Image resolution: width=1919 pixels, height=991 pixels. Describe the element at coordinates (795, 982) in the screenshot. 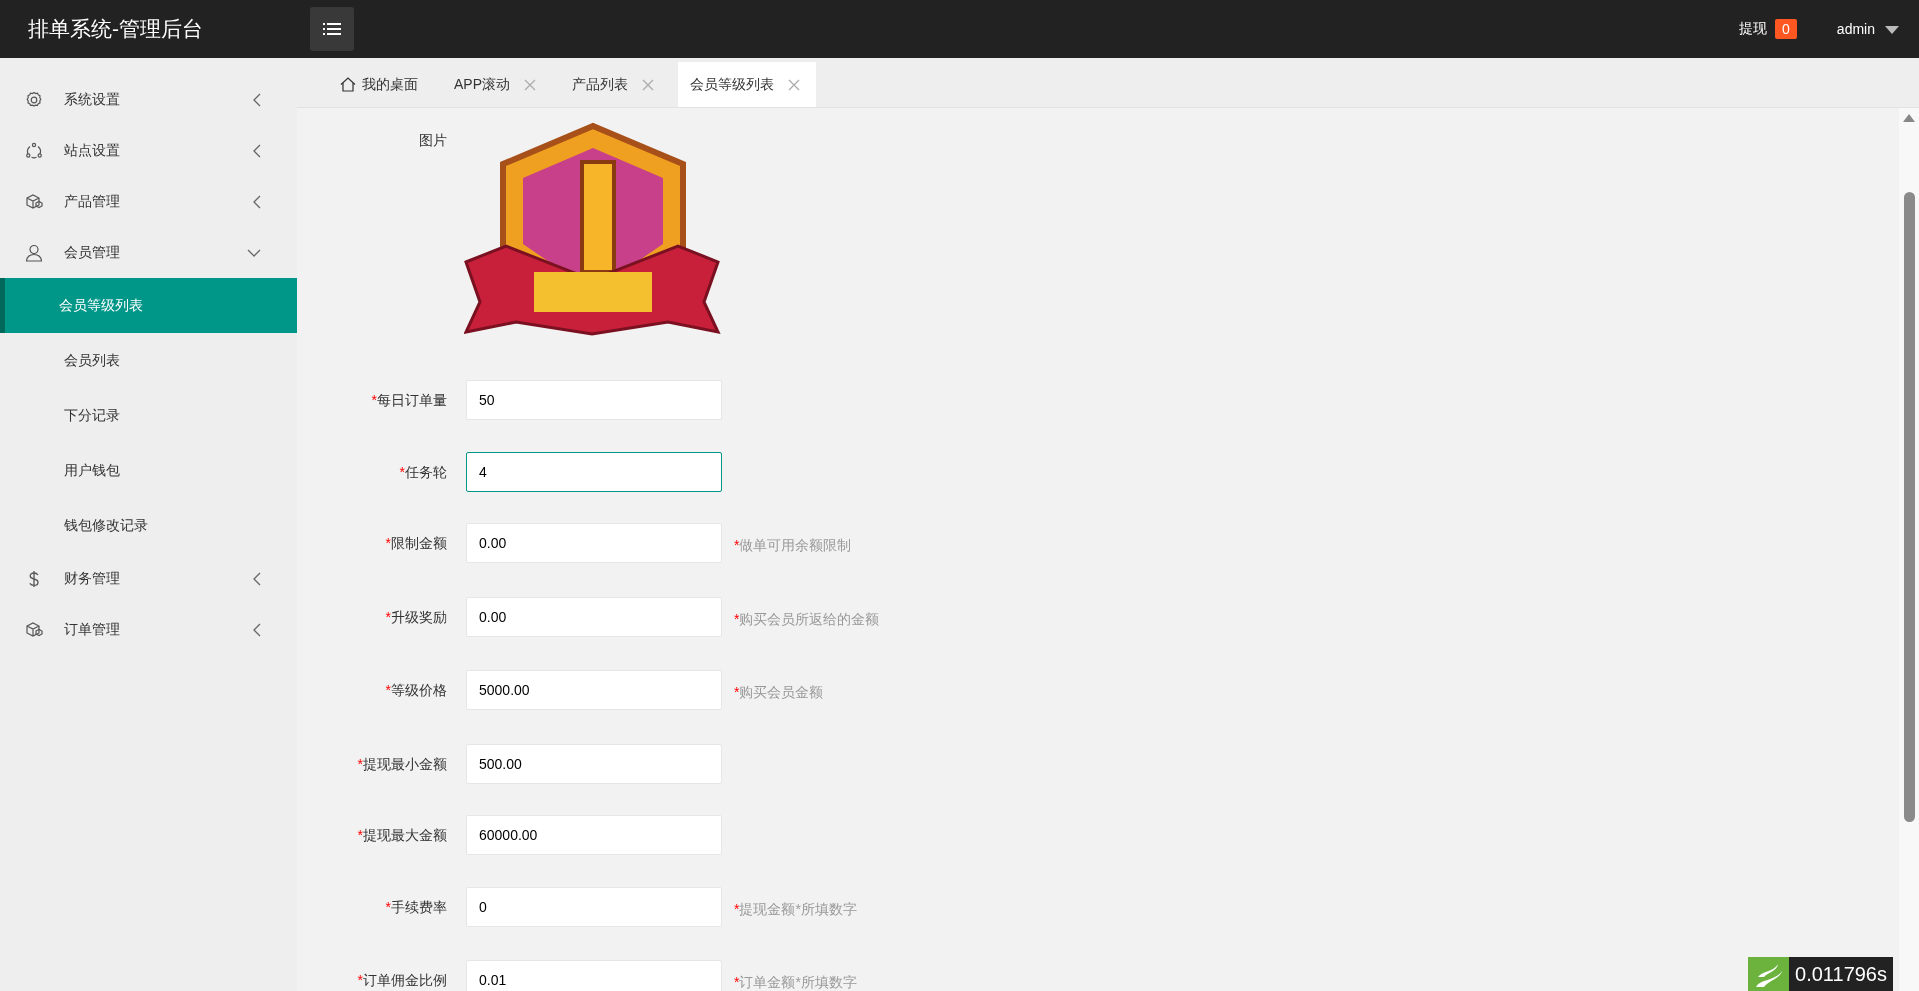

I see `field-hint: *订单金额*所填数字` at that location.